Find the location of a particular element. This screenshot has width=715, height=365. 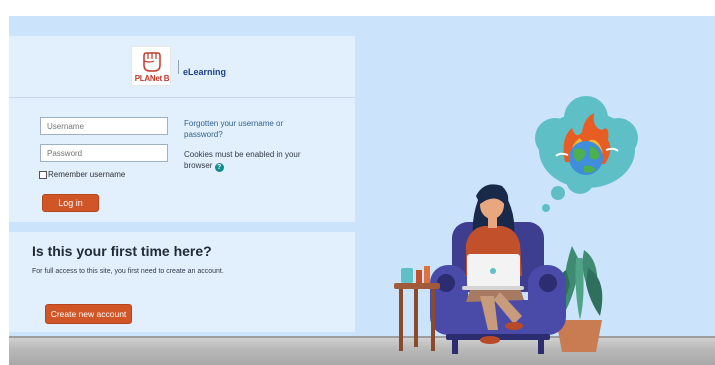

cookies-notice-text: Cookies must be enabled in your browser is located at coordinates (242, 160).